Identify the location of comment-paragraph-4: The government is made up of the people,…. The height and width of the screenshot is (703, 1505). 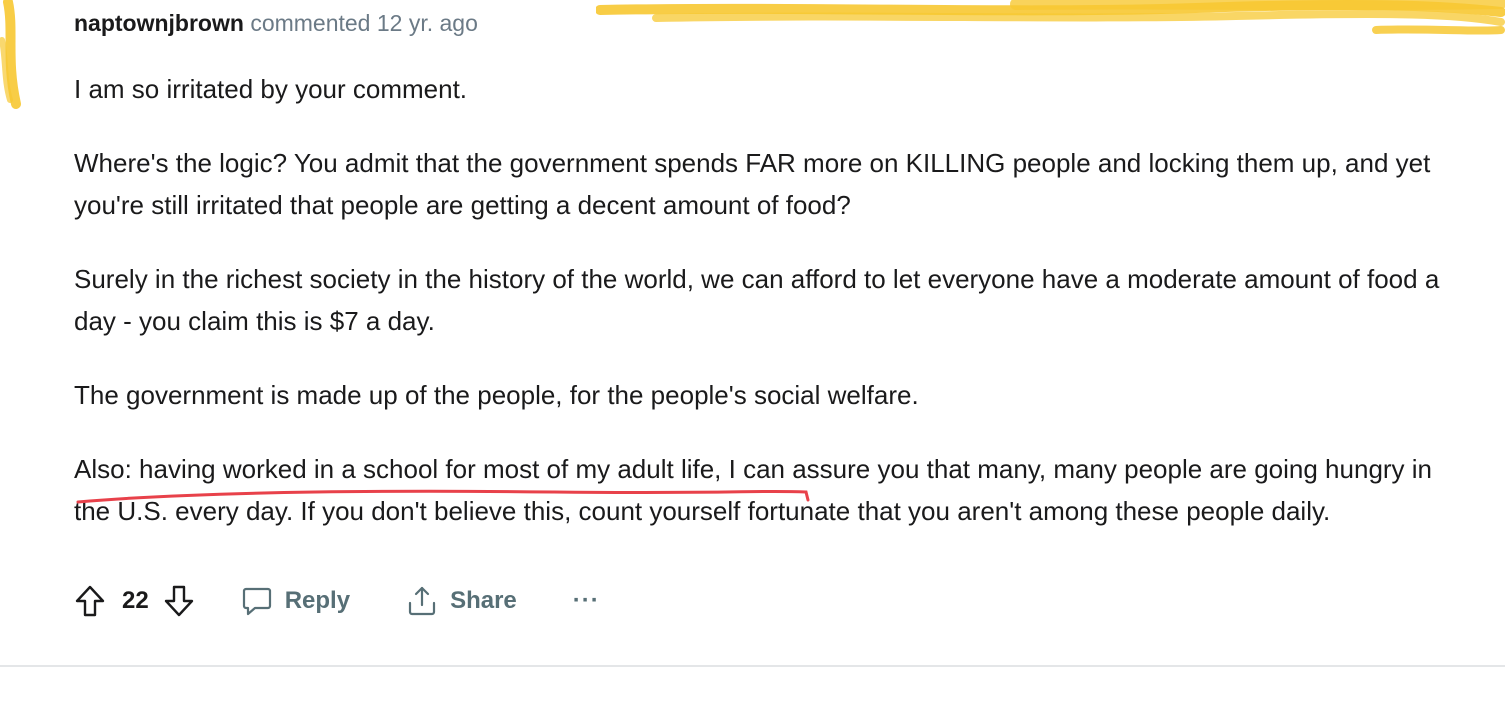
(496, 395).